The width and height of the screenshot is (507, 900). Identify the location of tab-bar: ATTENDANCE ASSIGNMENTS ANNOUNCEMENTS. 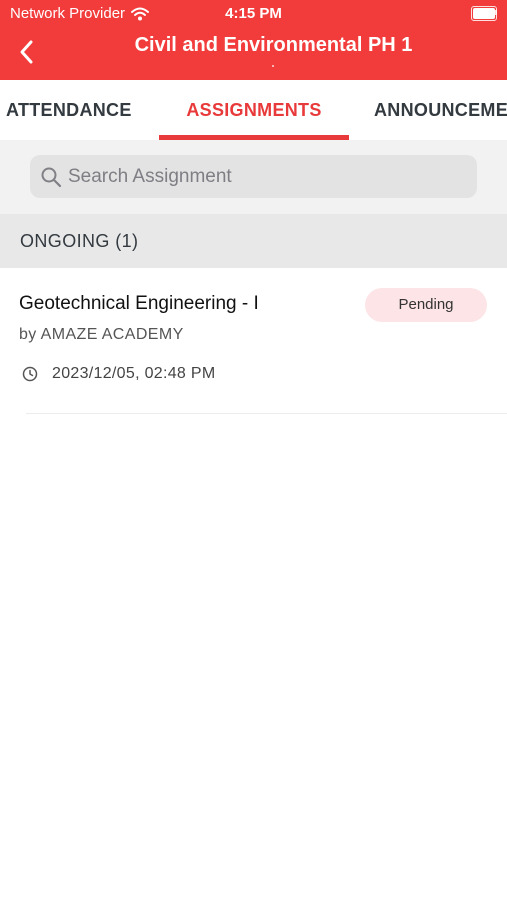
(253, 110).